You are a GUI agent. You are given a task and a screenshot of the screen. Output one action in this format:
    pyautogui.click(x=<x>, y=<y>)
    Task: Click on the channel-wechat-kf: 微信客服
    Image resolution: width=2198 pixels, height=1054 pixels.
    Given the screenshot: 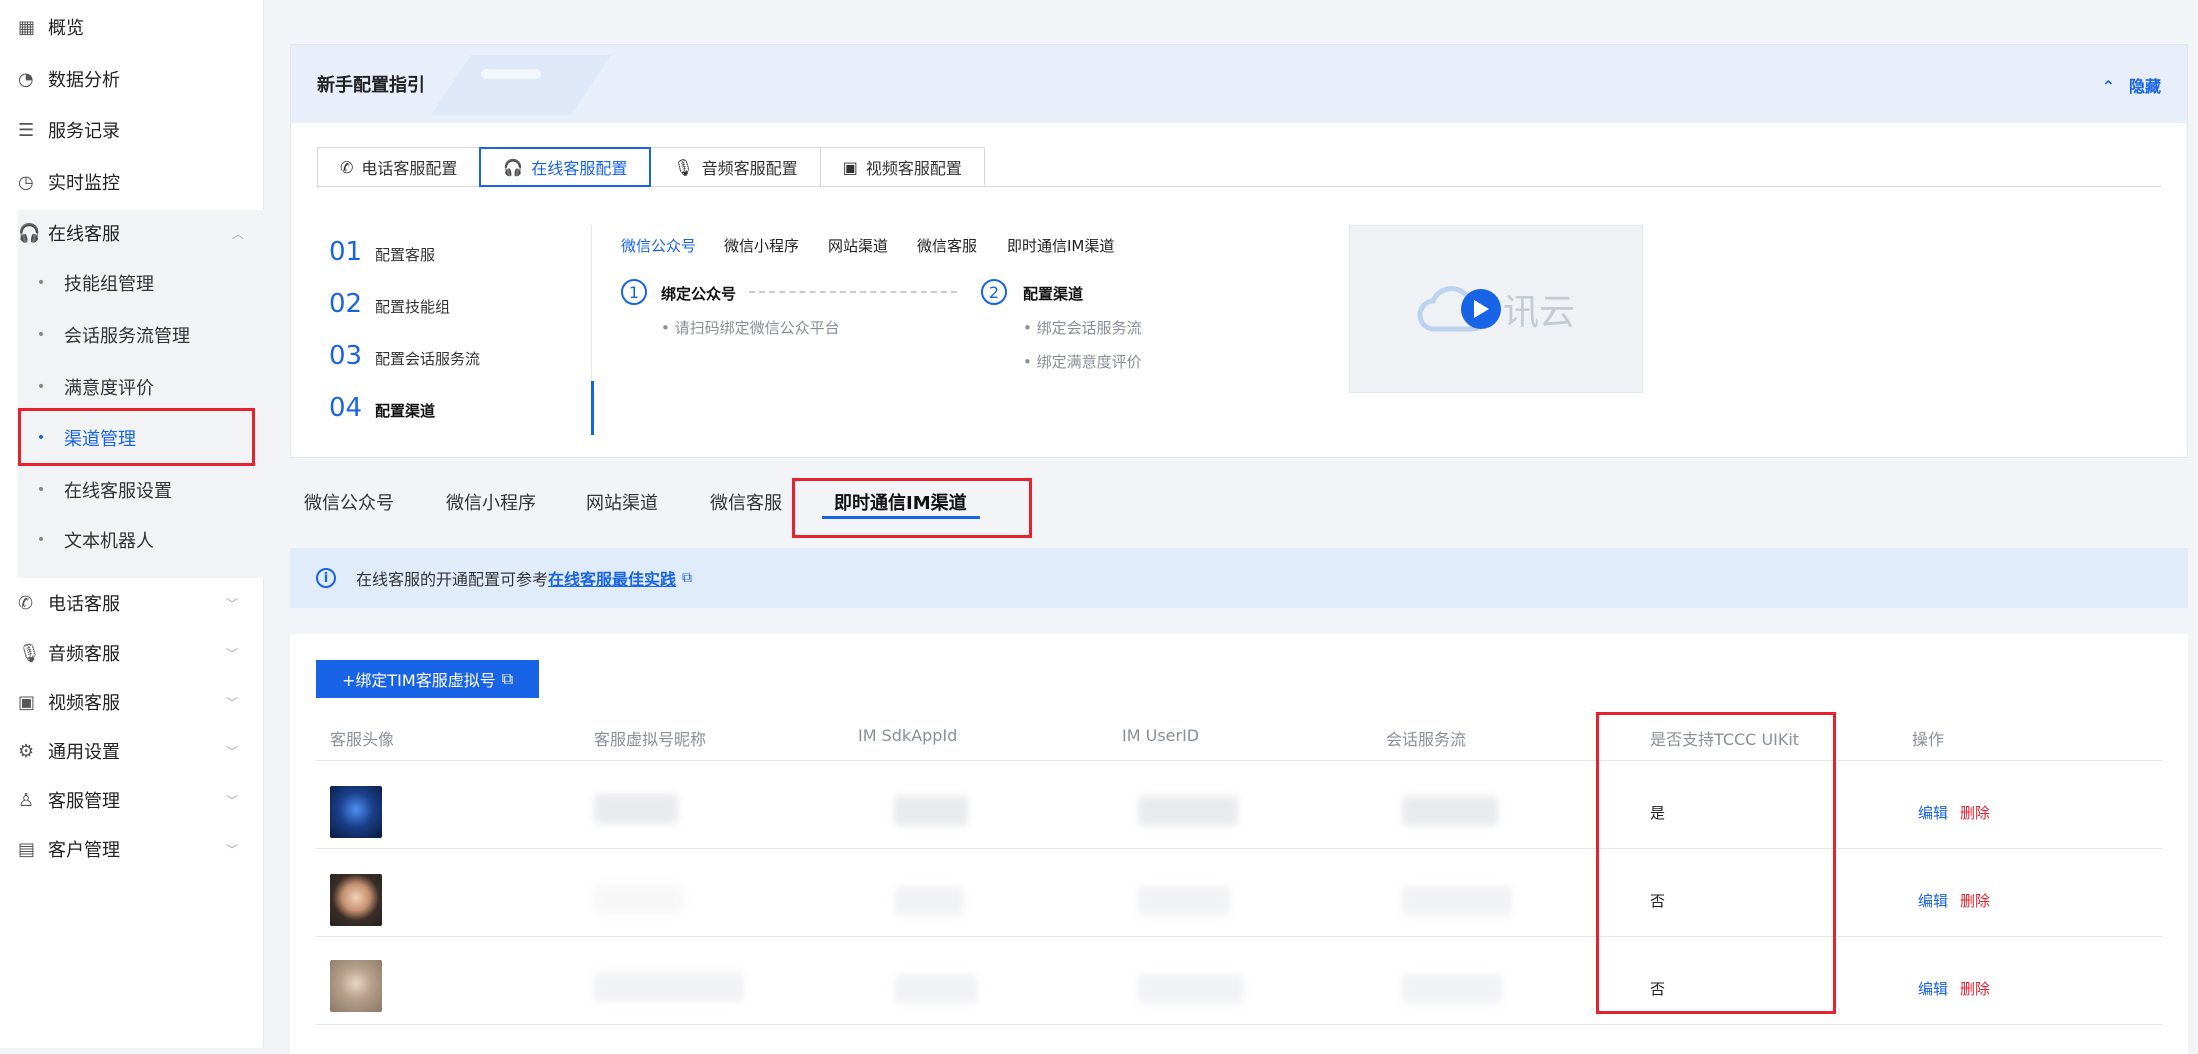 What is the action you would take?
    pyautogui.click(x=947, y=245)
    